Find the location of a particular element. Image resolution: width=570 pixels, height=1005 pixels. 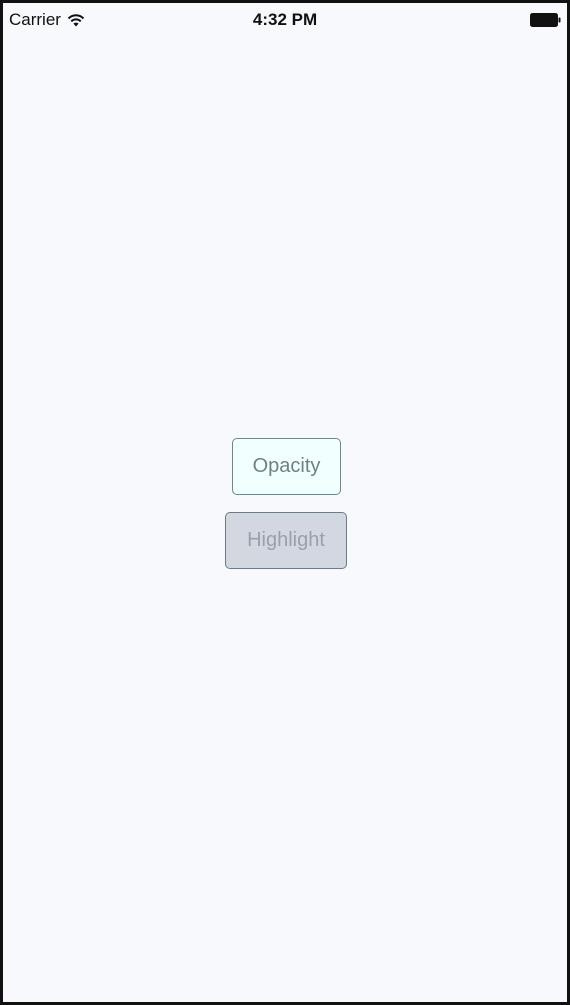

opacity-button-label: Opacity is located at coordinates (286, 466).